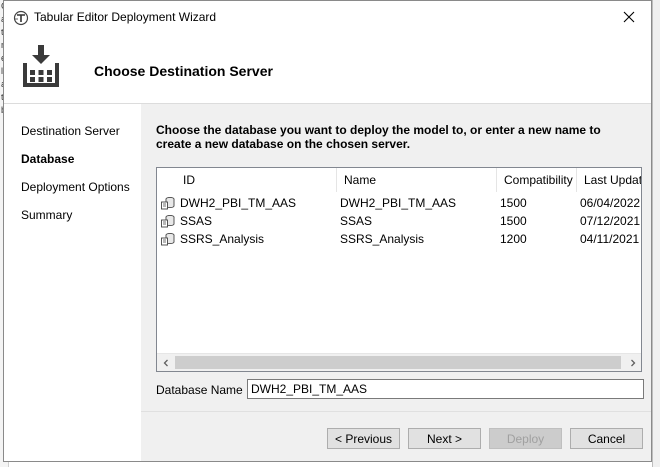 The image size is (660, 467). I want to click on scroll-right-button, so click(632, 362).